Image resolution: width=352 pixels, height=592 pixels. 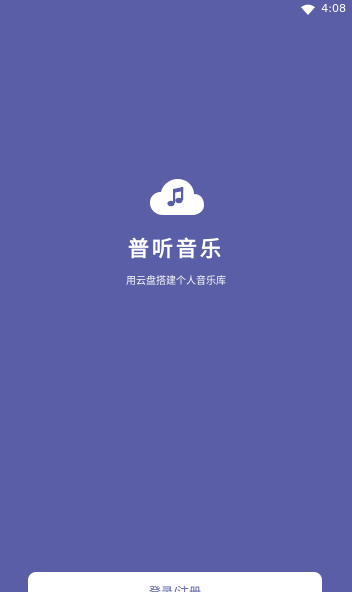 What do you see at coordinates (308, 9) in the screenshot?
I see `wifi-icon` at bounding box center [308, 9].